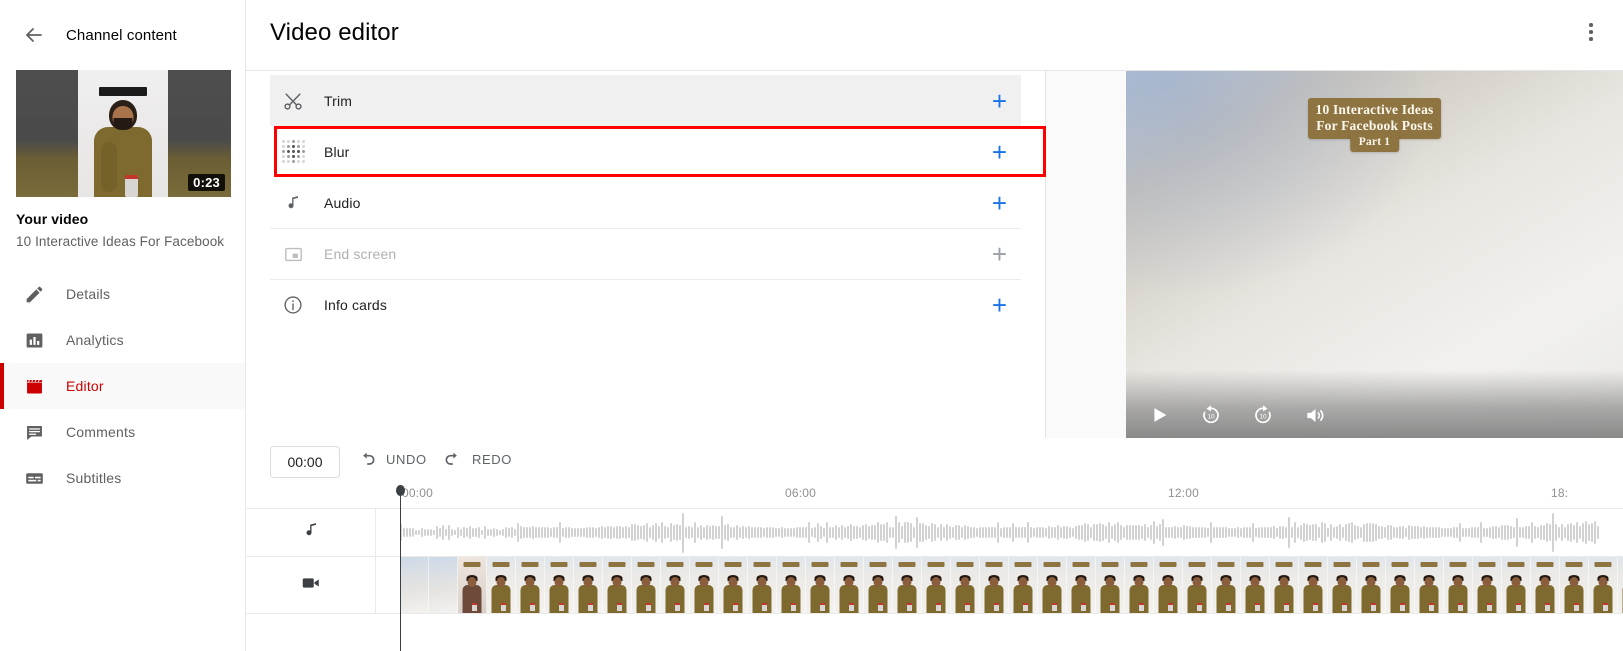 The height and width of the screenshot is (651, 1623). Describe the element at coordinates (999, 305) in the screenshot. I see `add-info-cards-button: +` at that location.